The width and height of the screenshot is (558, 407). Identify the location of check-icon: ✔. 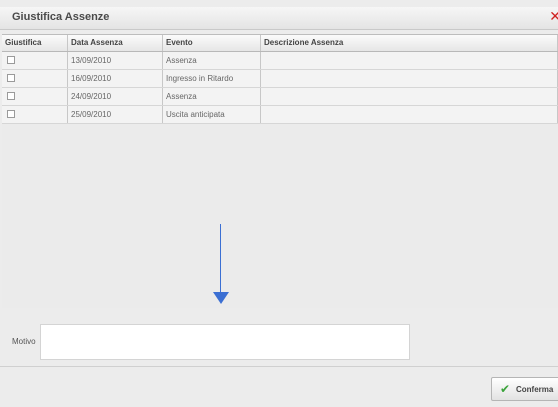
(505, 389).